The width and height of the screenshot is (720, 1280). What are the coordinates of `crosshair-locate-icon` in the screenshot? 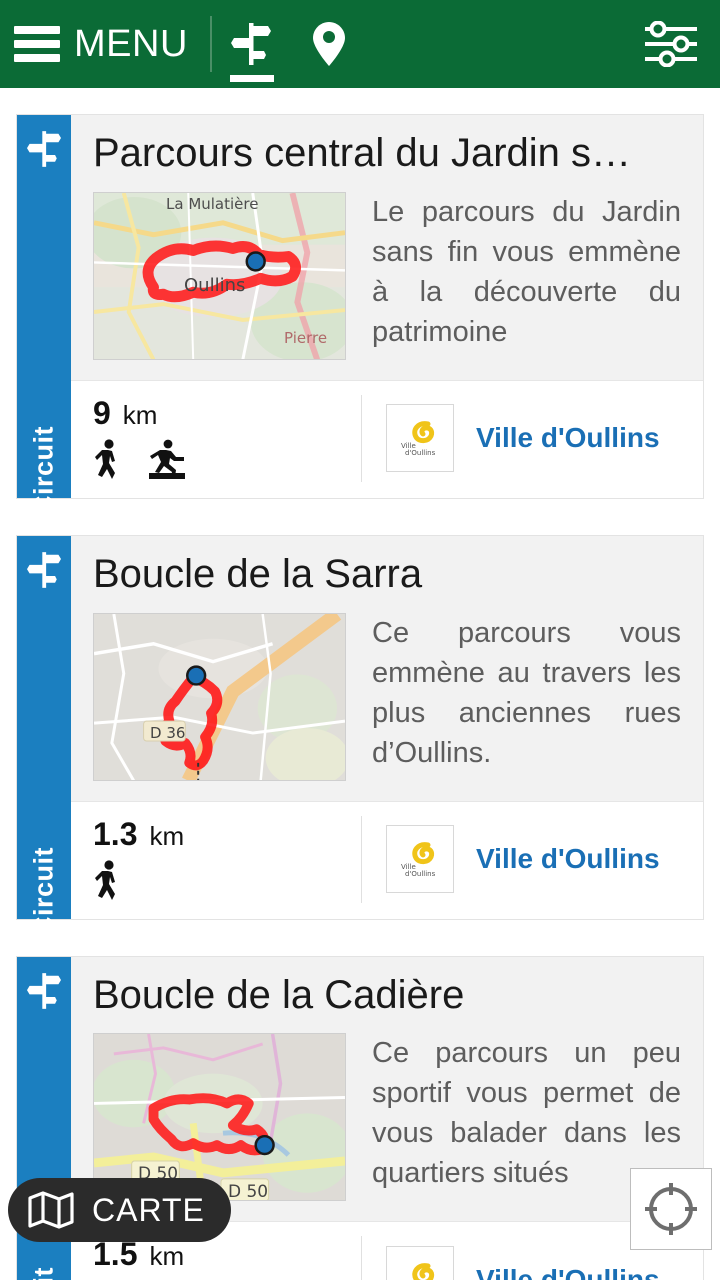 It's located at (671, 1209).